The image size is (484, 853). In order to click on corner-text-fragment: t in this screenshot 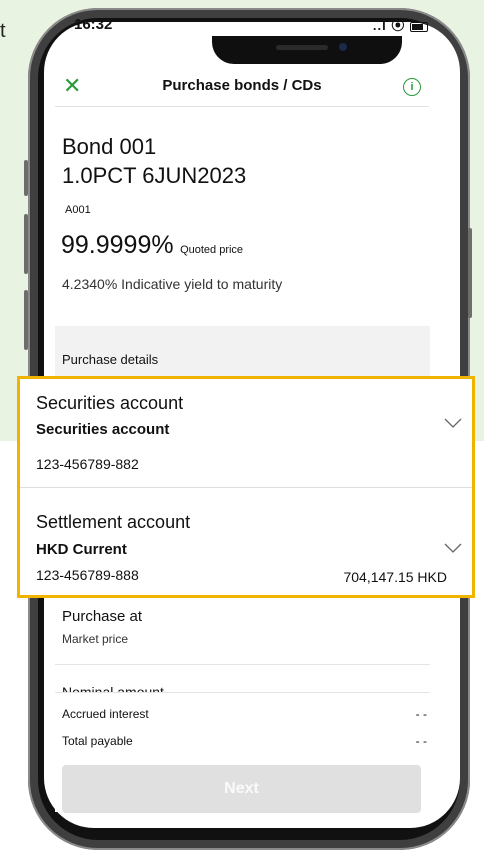, I will do `click(3, 31)`.